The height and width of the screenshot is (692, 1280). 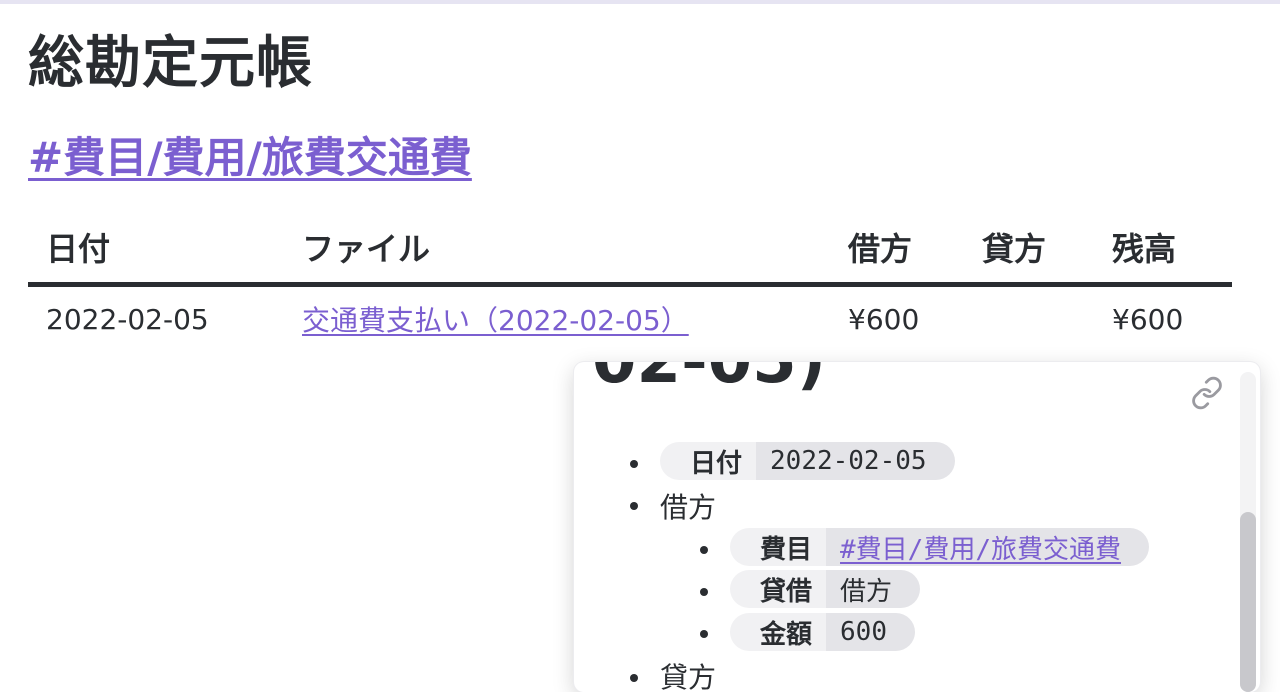 What do you see at coordinates (156, 251) in the screenshot?
I see `header-date: 日付` at bounding box center [156, 251].